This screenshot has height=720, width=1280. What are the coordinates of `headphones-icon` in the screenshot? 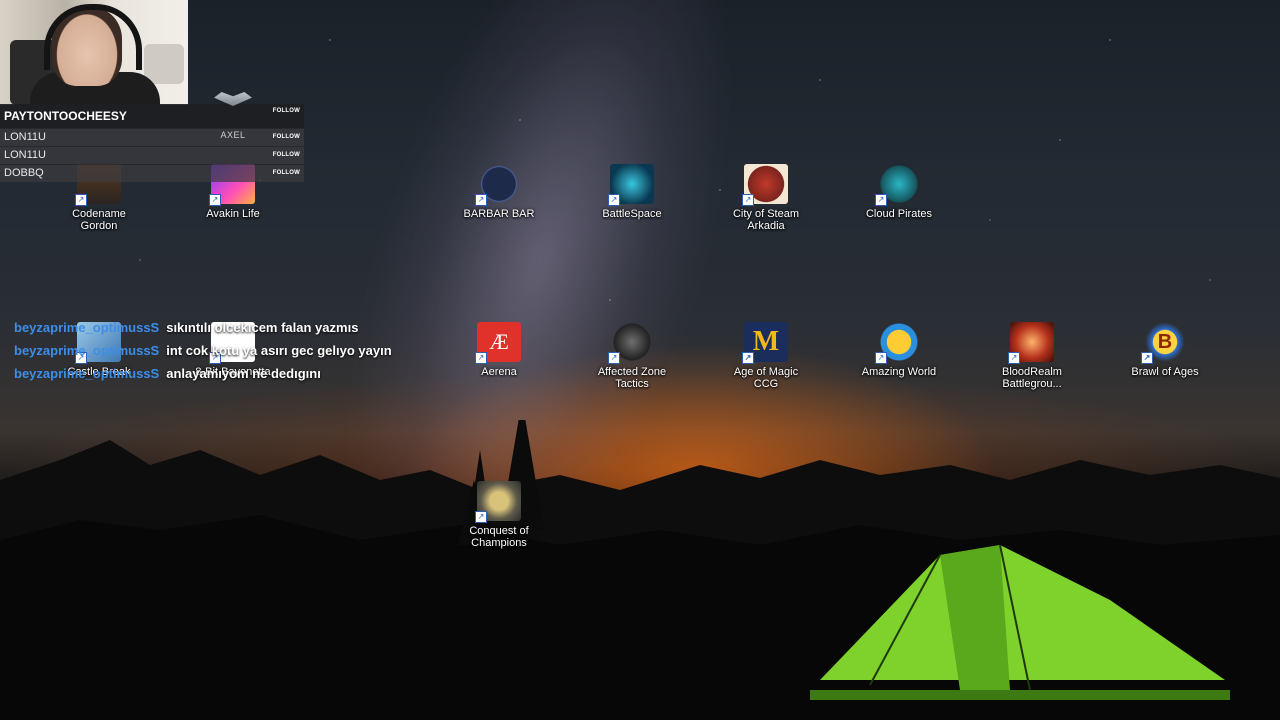 It's located at (93, 37).